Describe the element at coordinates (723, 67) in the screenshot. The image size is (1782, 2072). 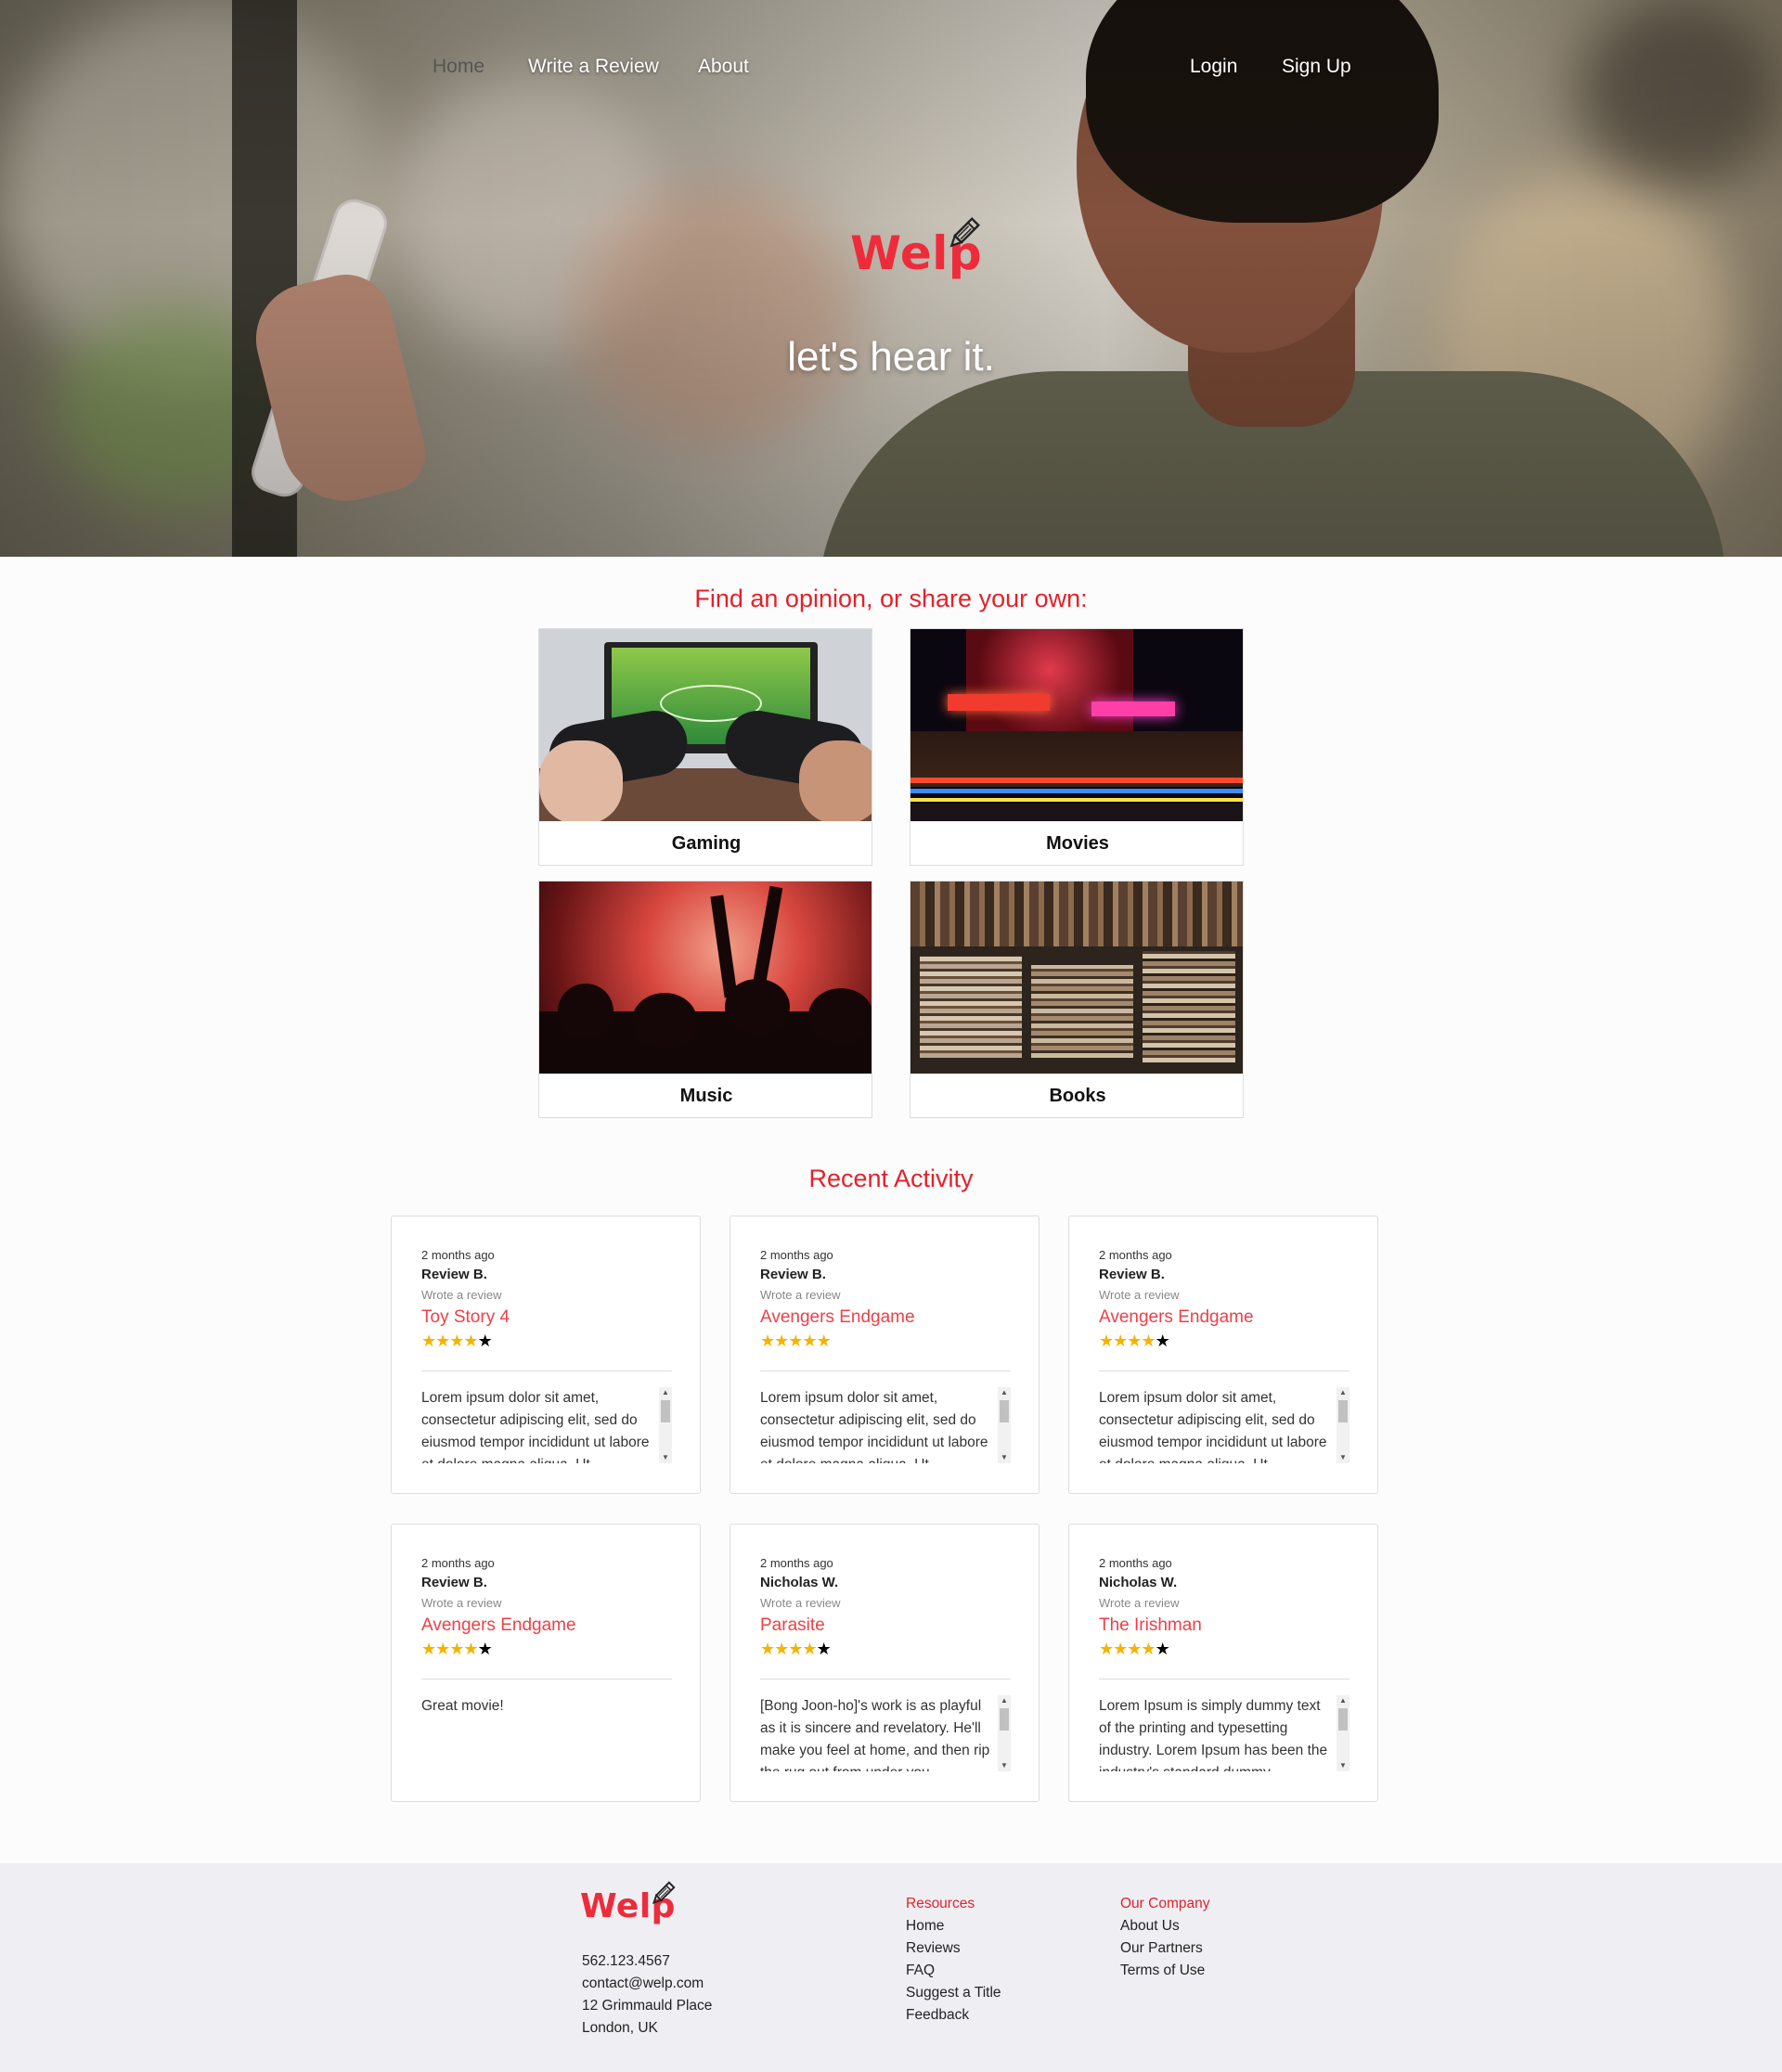
I see `nav-about: About` at that location.